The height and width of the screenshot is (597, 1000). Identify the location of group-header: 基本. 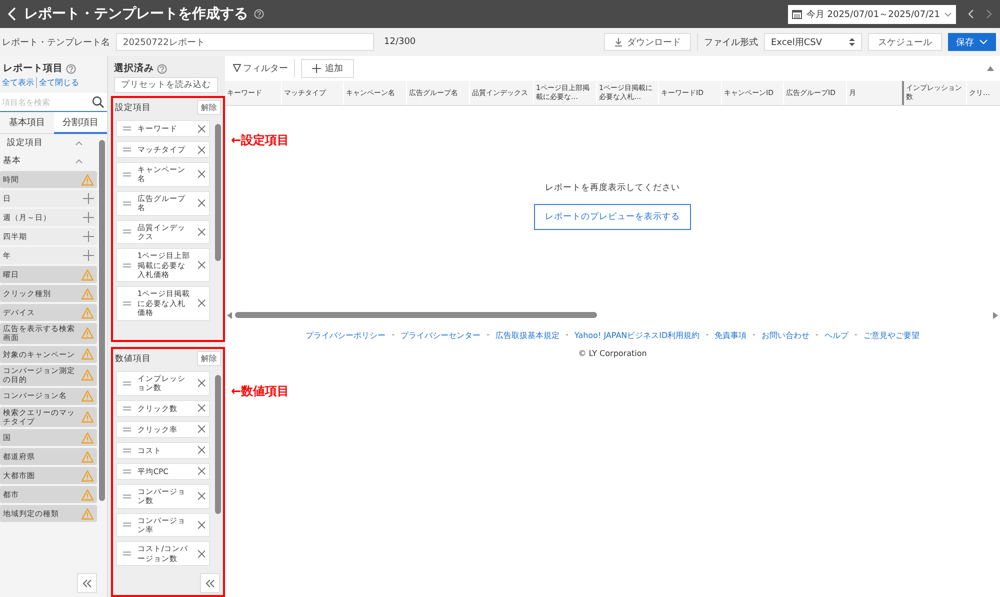
(49, 161).